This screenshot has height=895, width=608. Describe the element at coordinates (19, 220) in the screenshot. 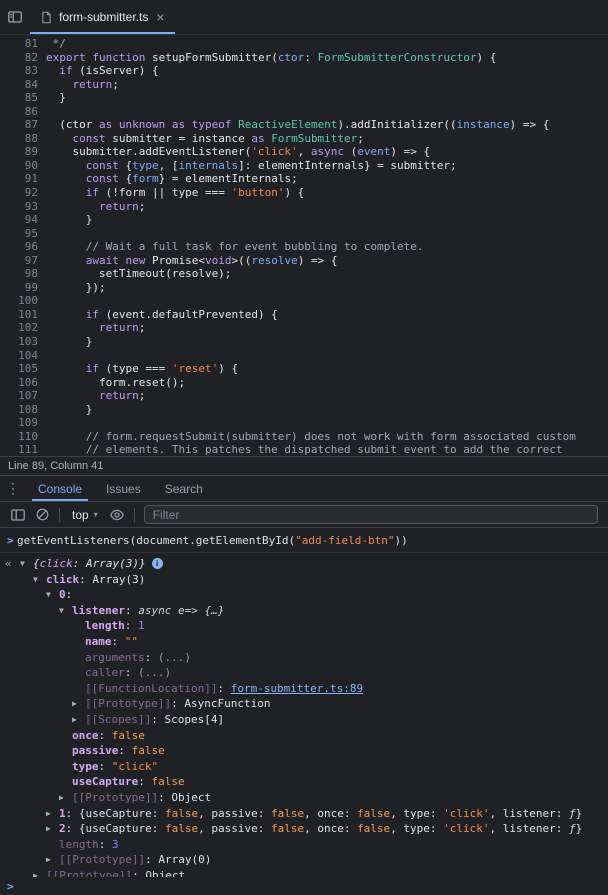

I see `line-number: 94` at that location.